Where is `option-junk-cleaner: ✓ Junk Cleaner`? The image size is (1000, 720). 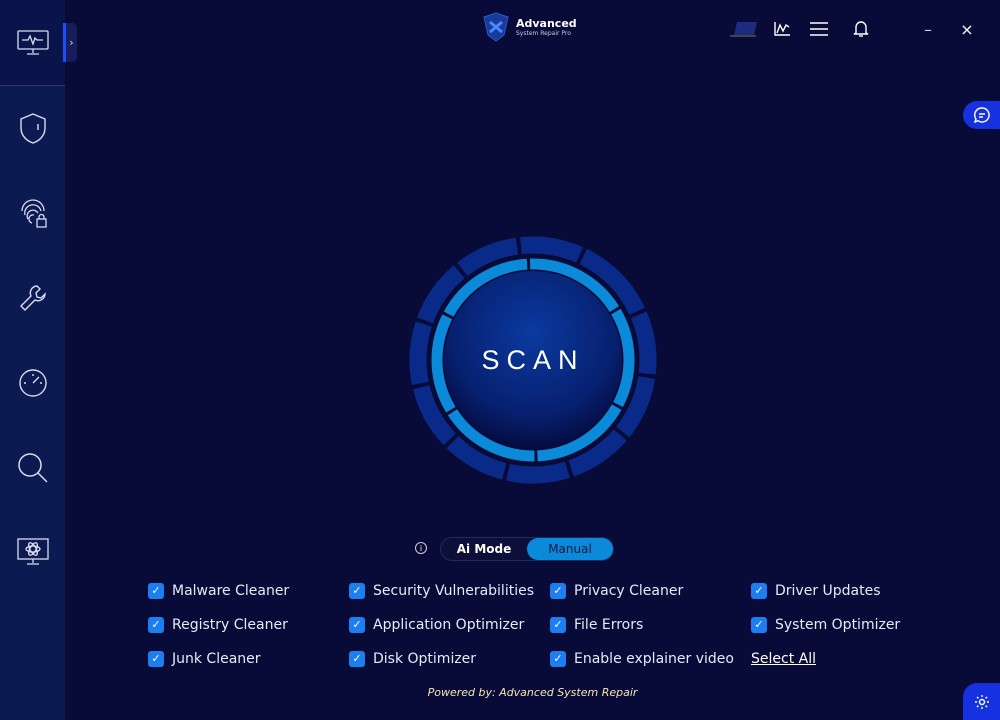
option-junk-cleaner: ✓ Junk Cleaner is located at coordinates (248, 658).